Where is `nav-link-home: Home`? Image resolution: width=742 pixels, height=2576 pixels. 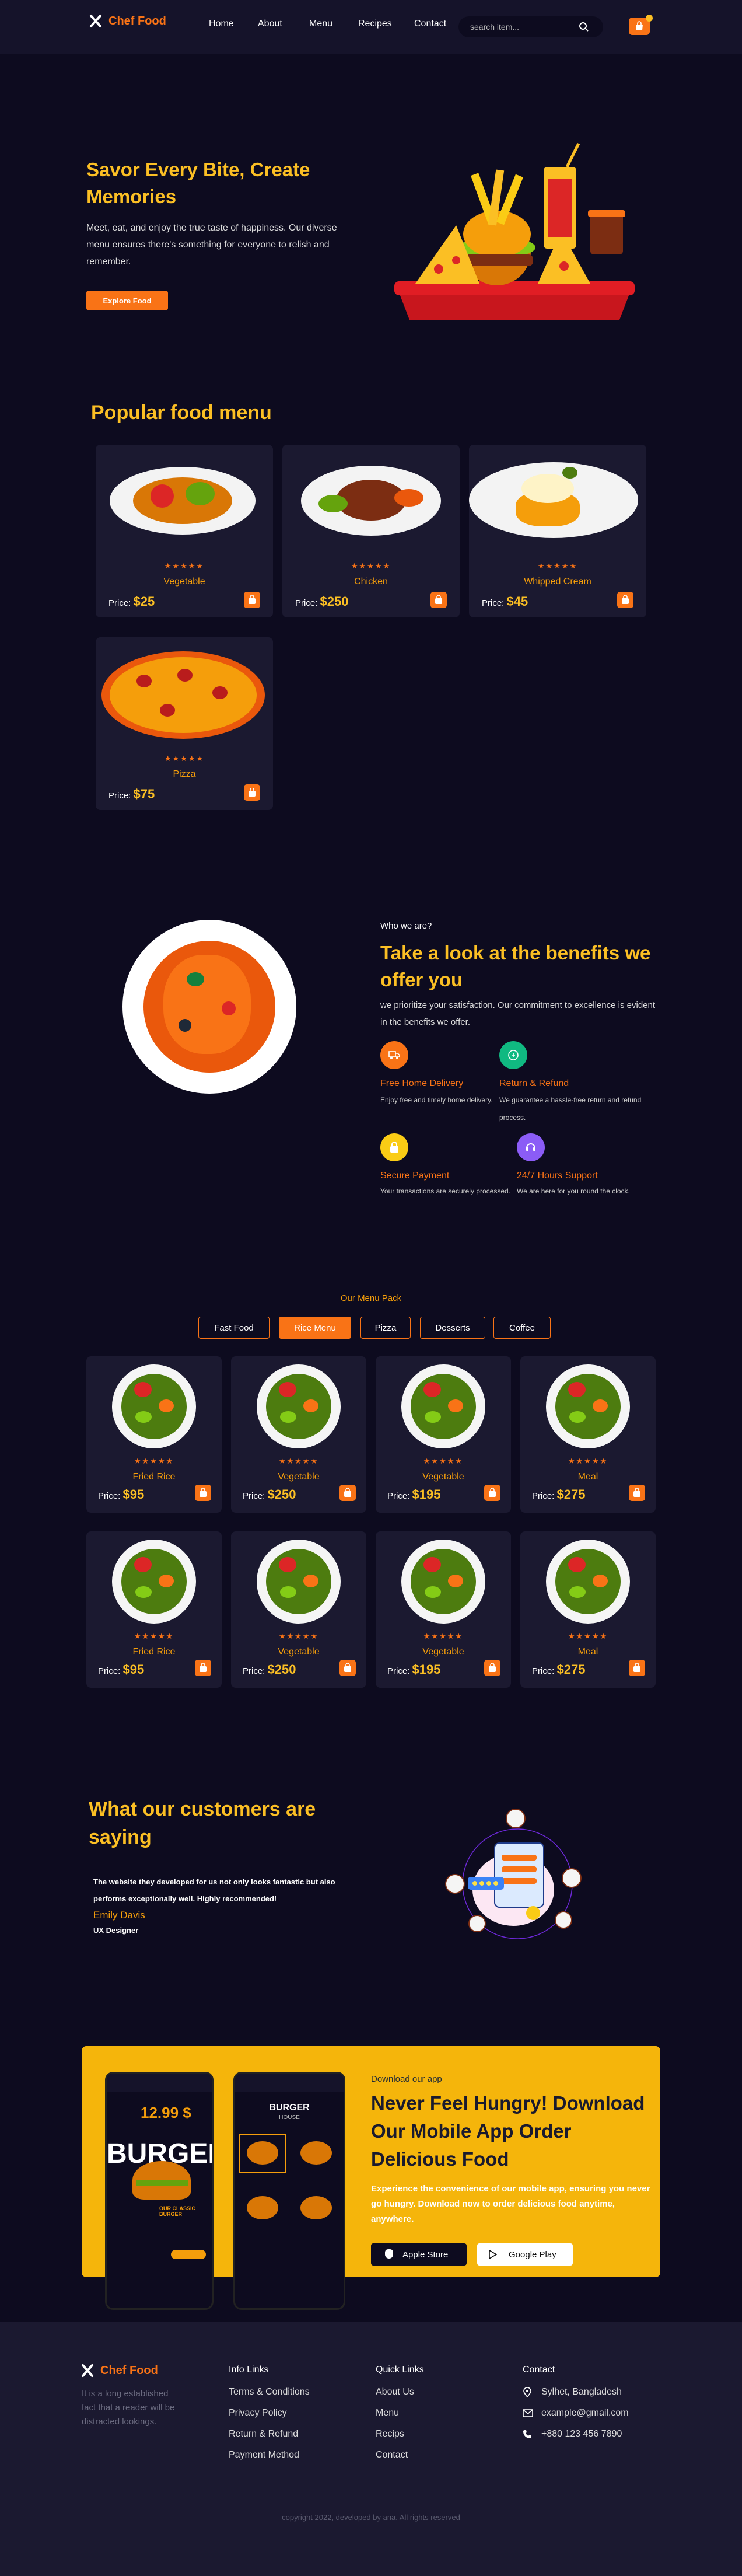 nav-link-home: Home is located at coordinates (221, 24).